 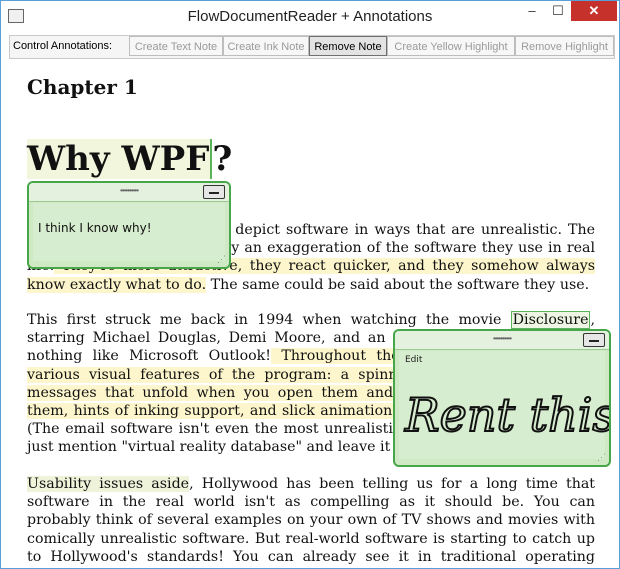 I want to click on maximize-button: ☐, so click(x=558, y=11).